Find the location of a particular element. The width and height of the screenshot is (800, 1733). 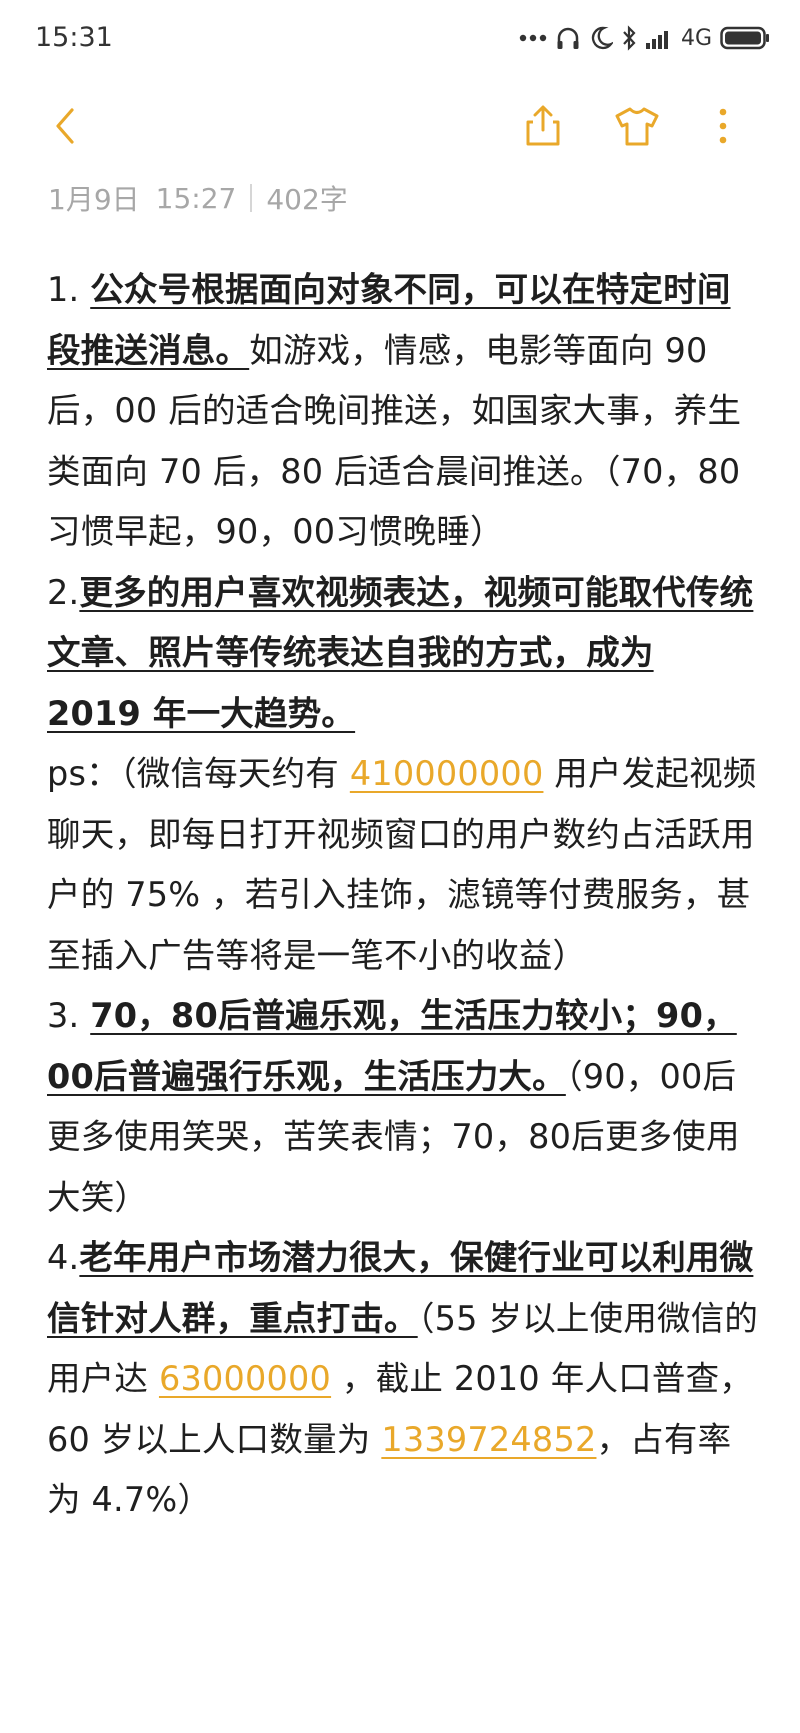

bluetooth-icon is located at coordinates (629, 38).